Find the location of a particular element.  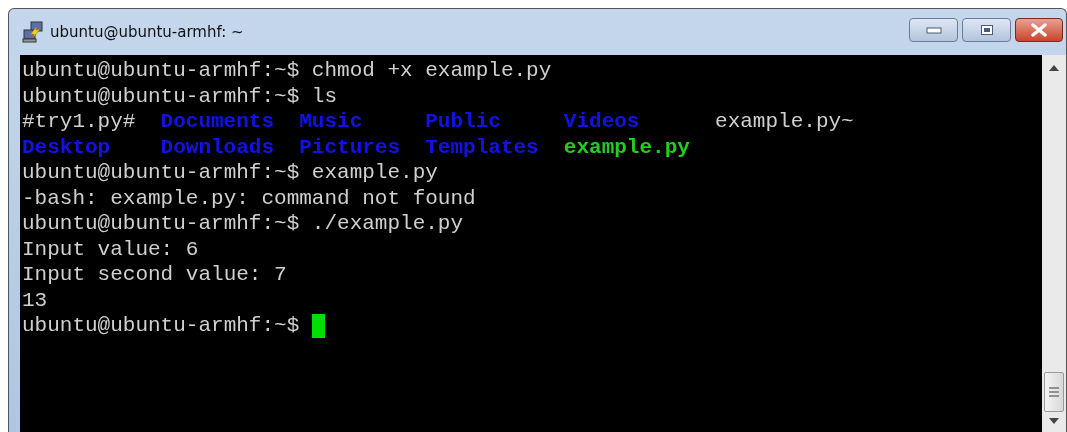

directory-name: Templates is located at coordinates (482, 147).